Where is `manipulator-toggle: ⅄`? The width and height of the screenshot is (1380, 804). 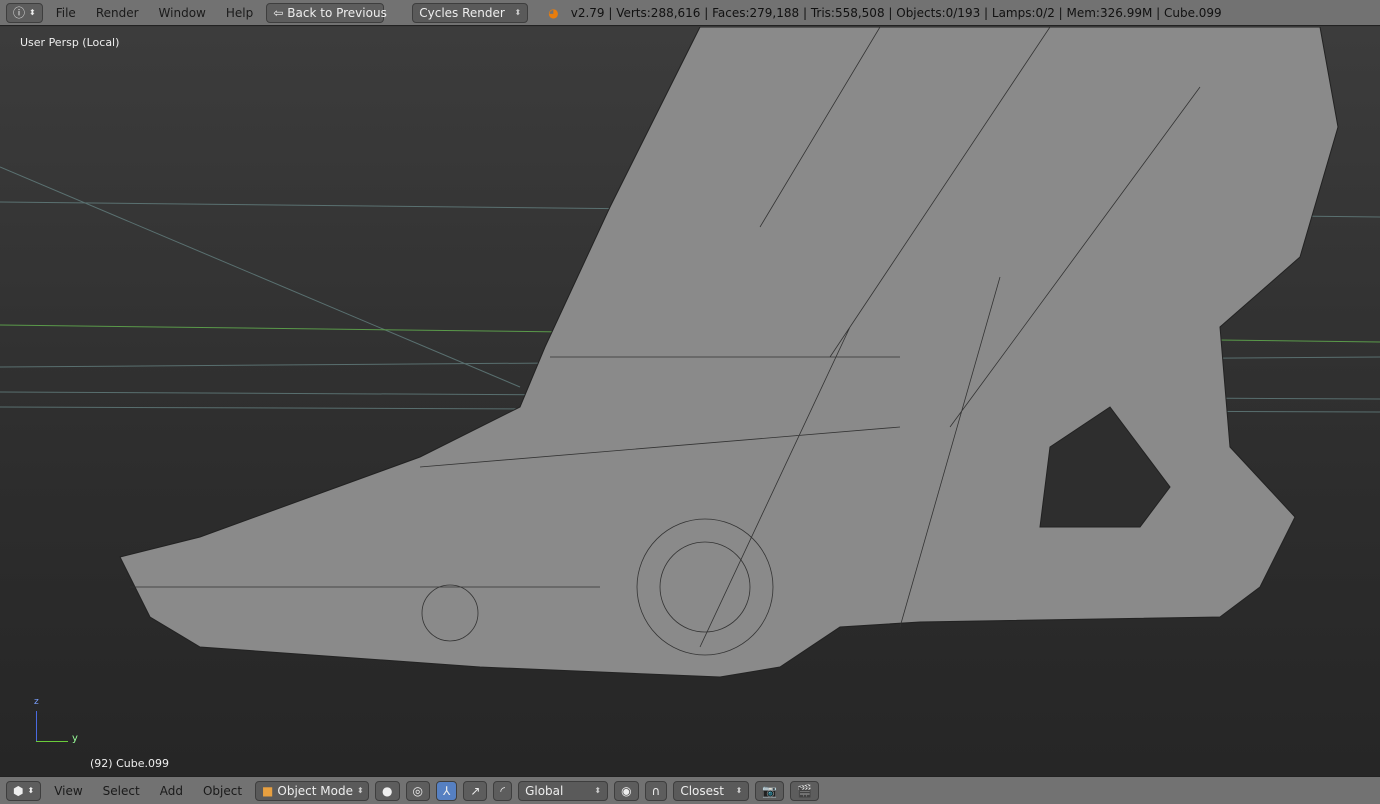
manipulator-toggle: ⅄ is located at coordinates (447, 790).